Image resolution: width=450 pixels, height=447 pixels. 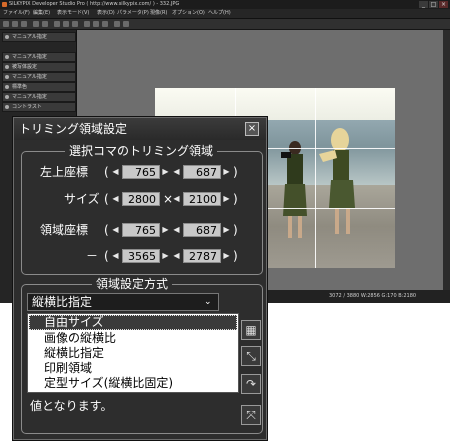 What do you see at coordinates (15, 24) in the screenshot?
I see `tool-save-icon` at bounding box center [15, 24].